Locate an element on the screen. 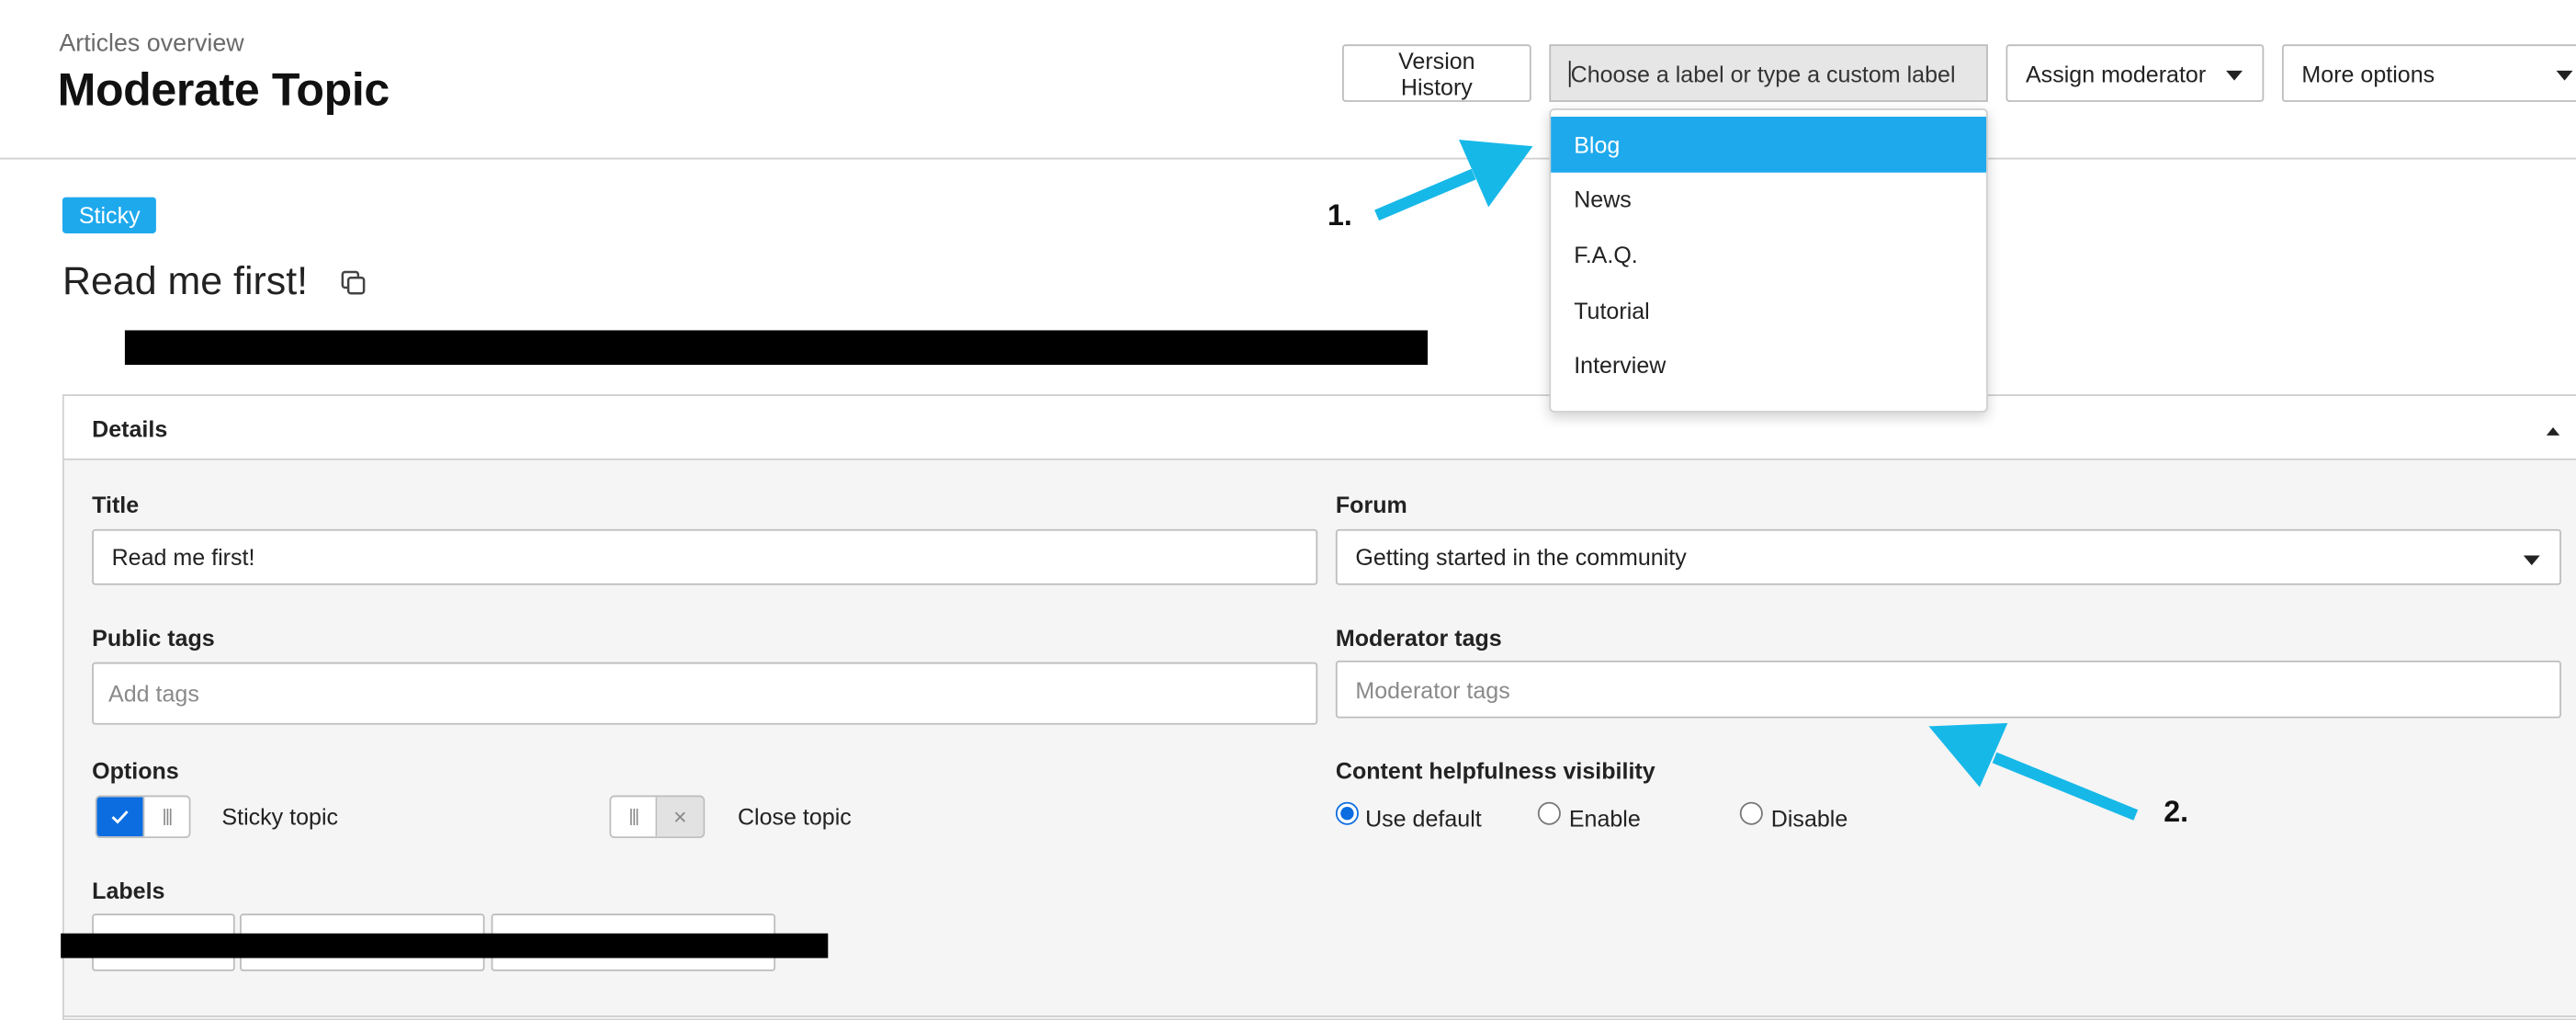 The width and height of the screenshot is (2576, 1020). radio-use-default-label: Use default is located at coordinates (1423, 818).